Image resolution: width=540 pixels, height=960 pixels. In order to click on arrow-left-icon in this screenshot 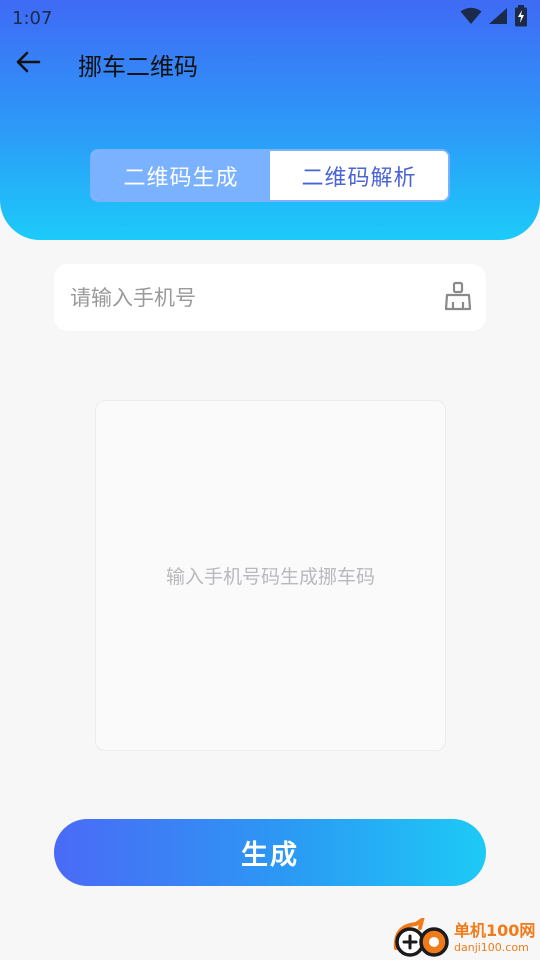, I will do `click(28, 64)`.